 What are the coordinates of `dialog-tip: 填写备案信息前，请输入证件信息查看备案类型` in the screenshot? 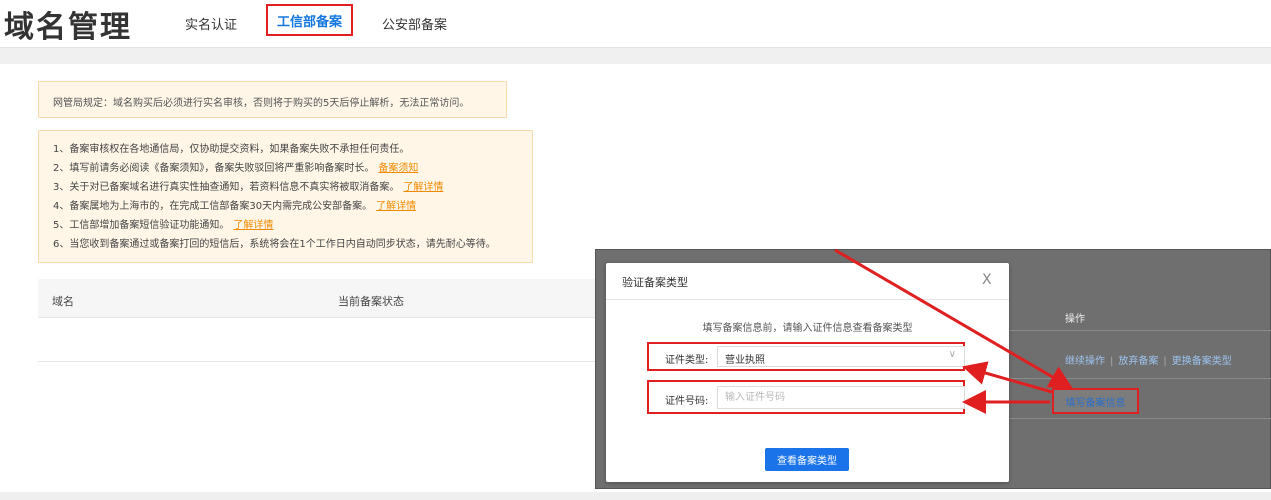 It's located at (807, 328).